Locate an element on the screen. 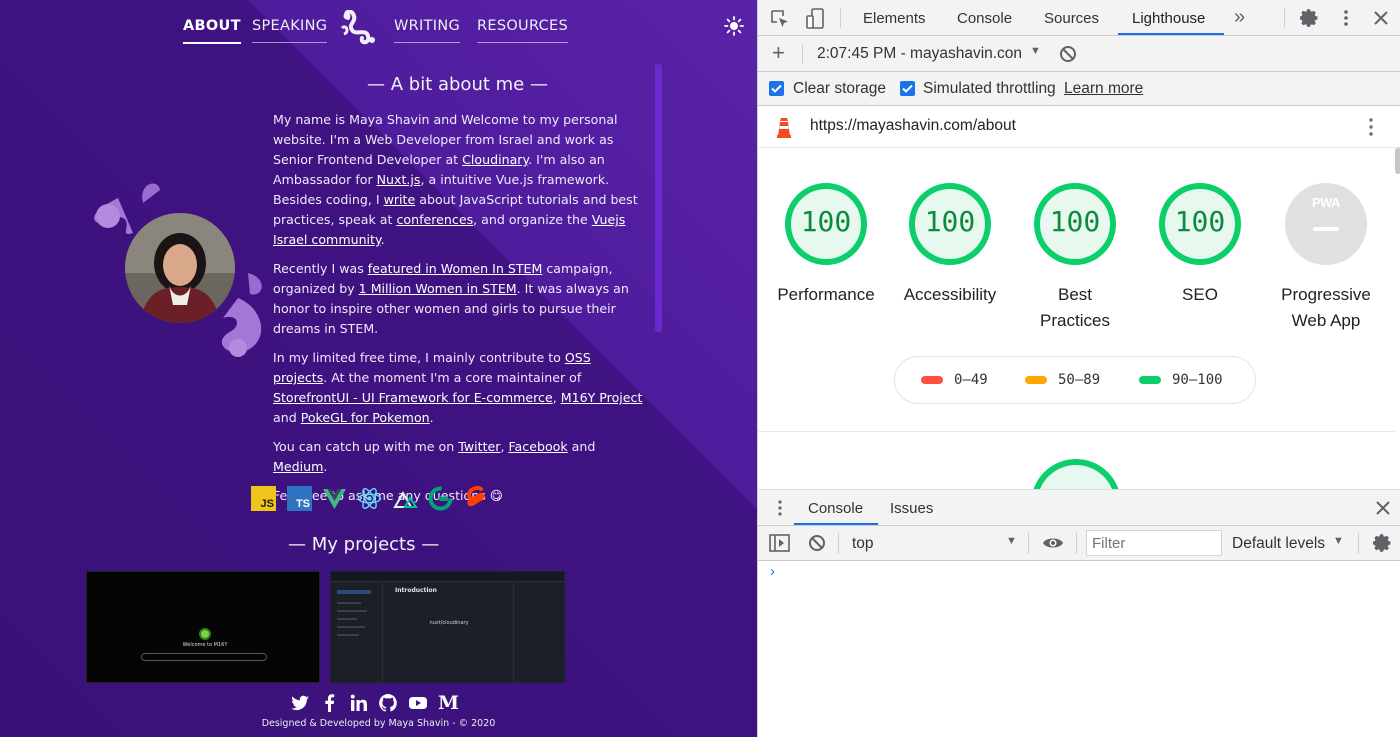  console-filter-input is located at coordinates (1154, 543).